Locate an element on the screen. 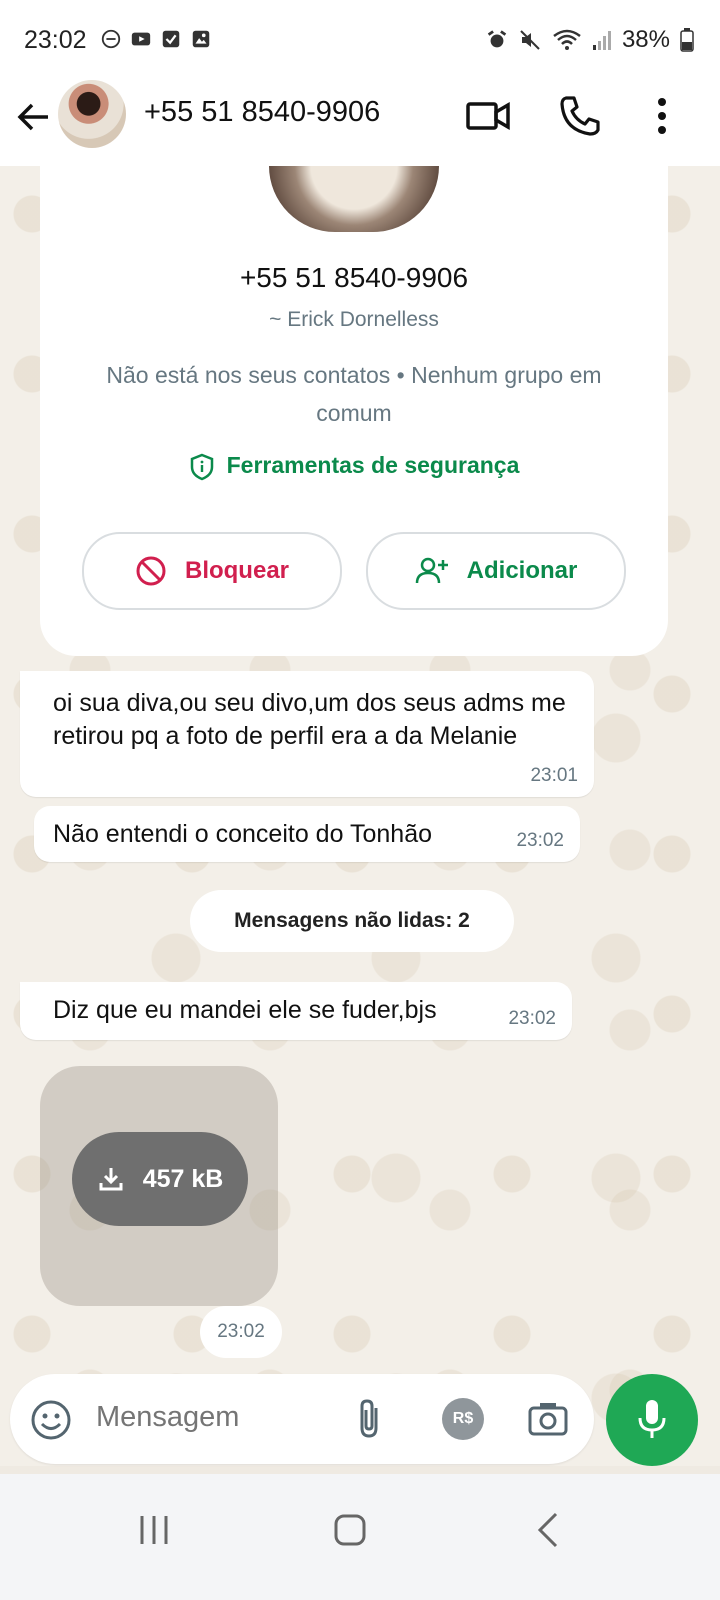  download-icon is located at coordinates (111, 1179).